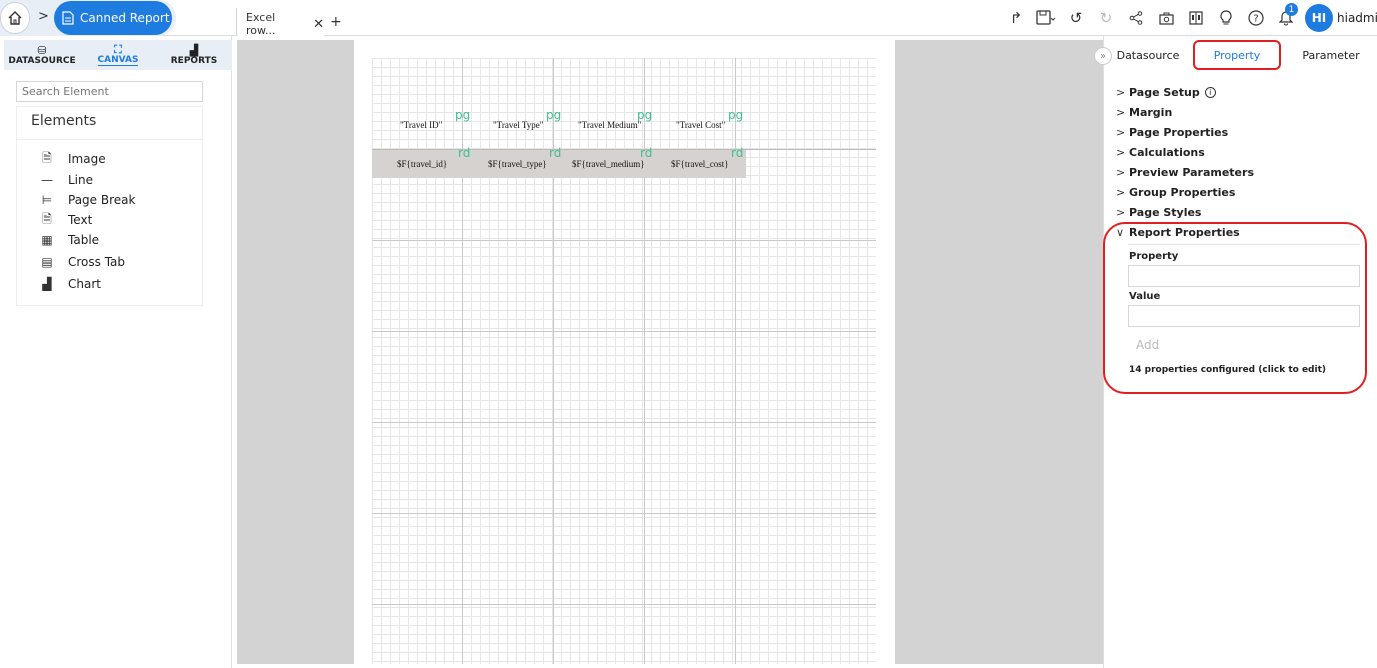 The width and height of the screenshot is (1377, 668). I want to click on avatar: HI, so click(1319, 18).